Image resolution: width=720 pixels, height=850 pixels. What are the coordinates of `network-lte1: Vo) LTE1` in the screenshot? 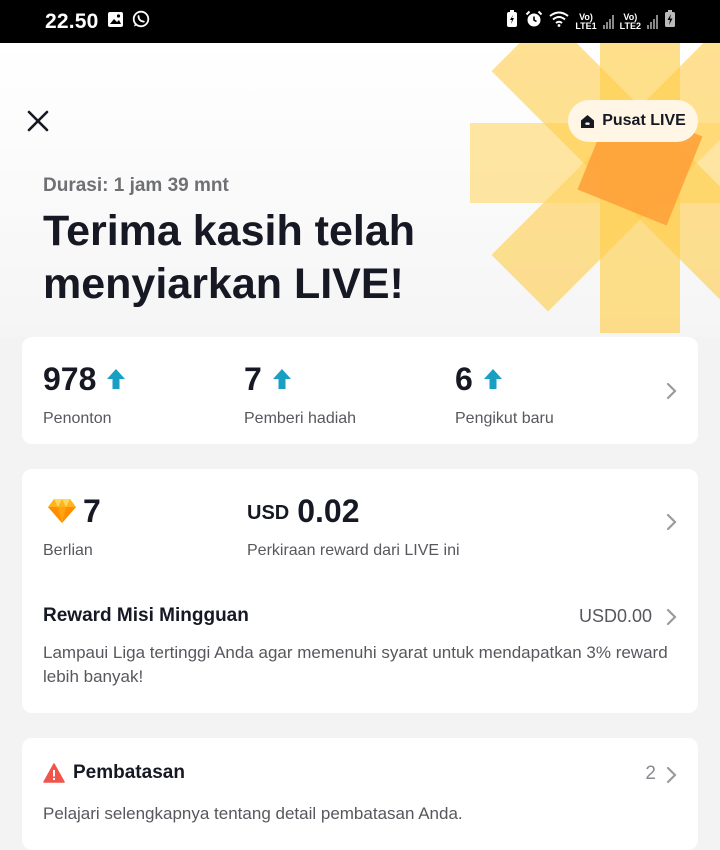 It's located at (586, 21).